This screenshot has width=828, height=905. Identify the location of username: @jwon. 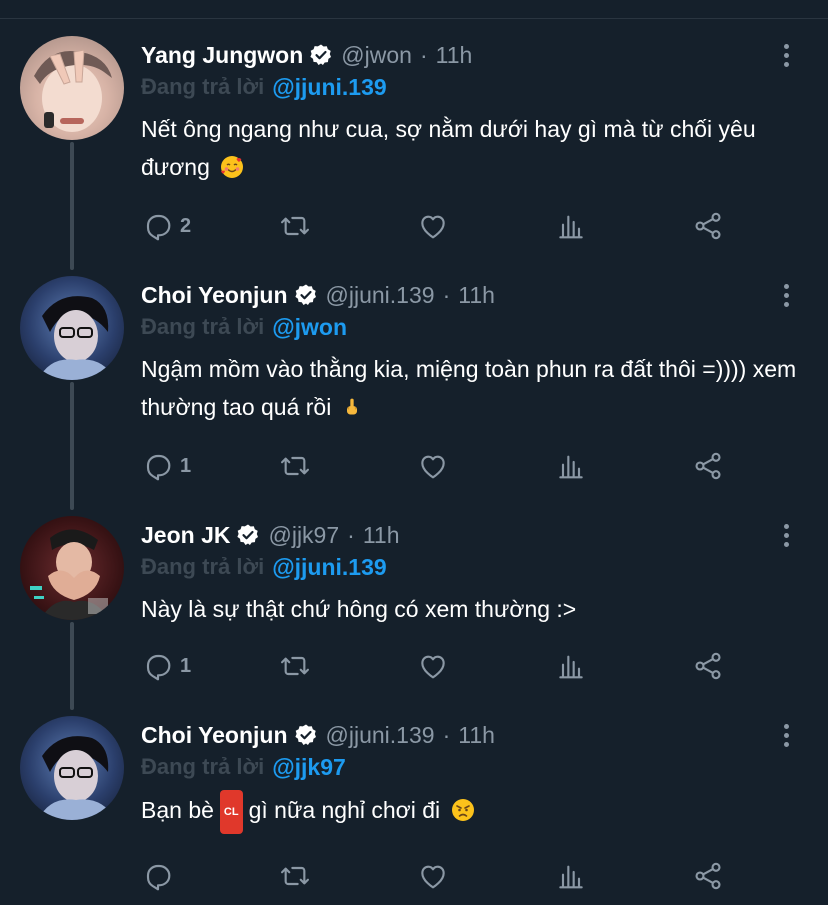
(376, 55).